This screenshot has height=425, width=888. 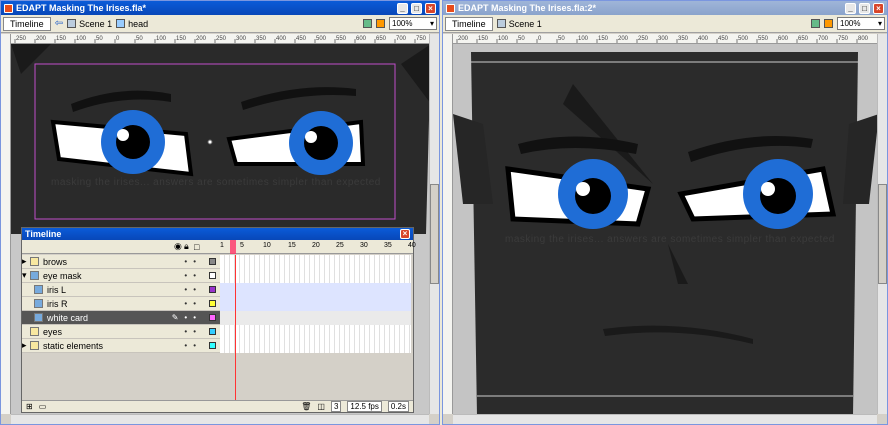 I want to click on layer-row: ▸ static elements ••, so click(x=121, y=346).